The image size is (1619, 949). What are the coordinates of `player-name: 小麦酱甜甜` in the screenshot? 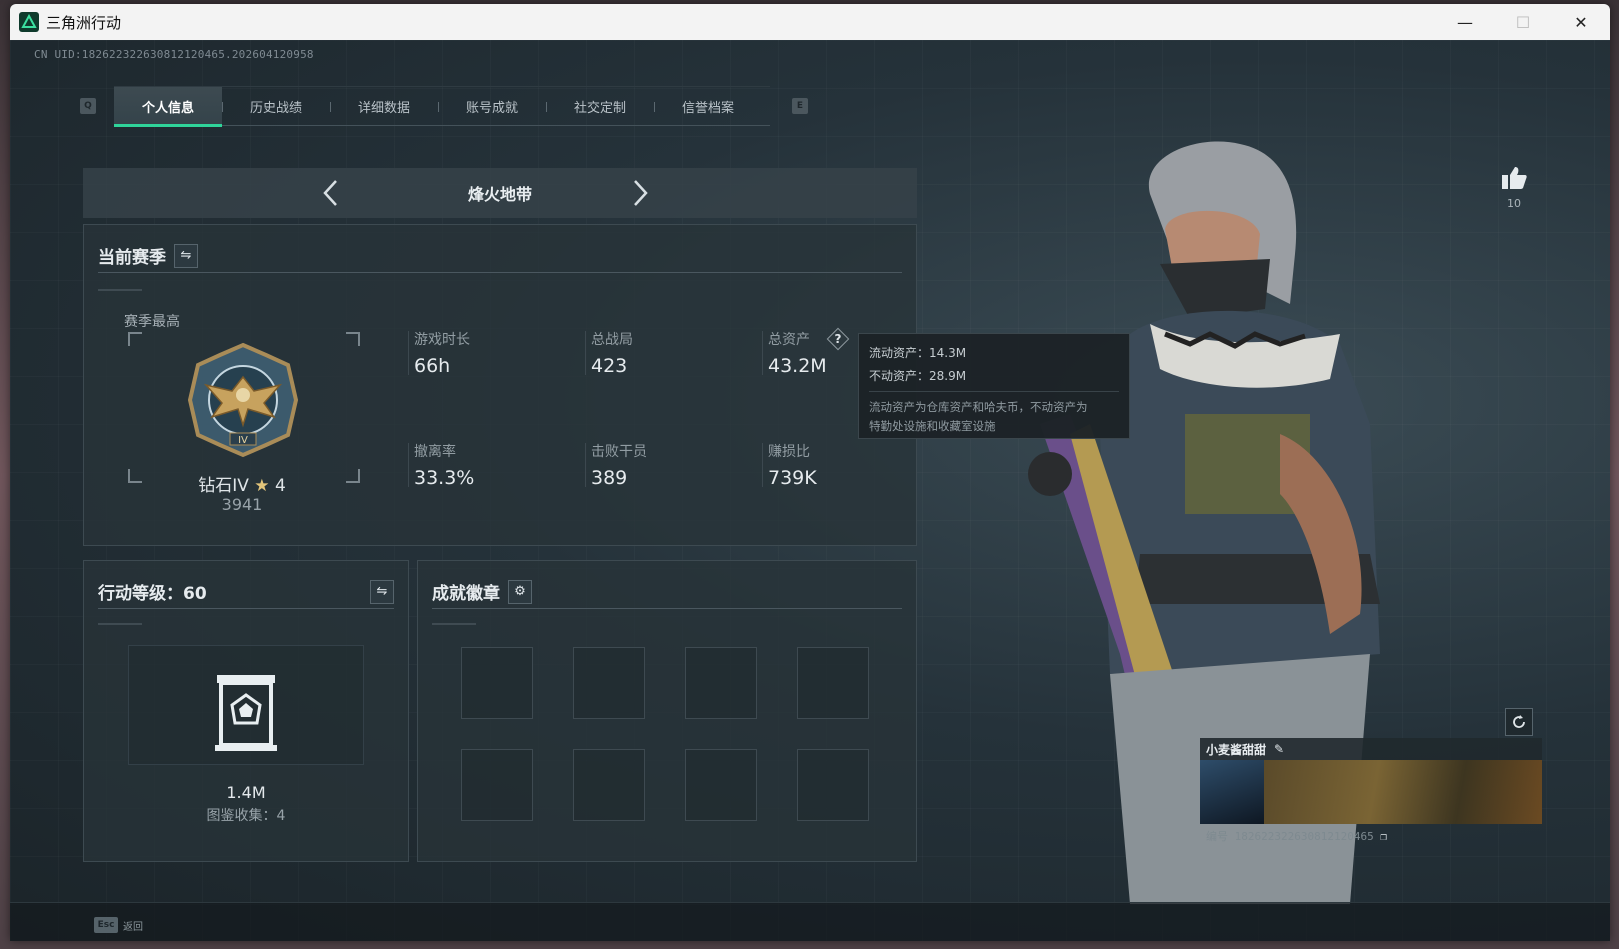 It's located at (1236, 749).